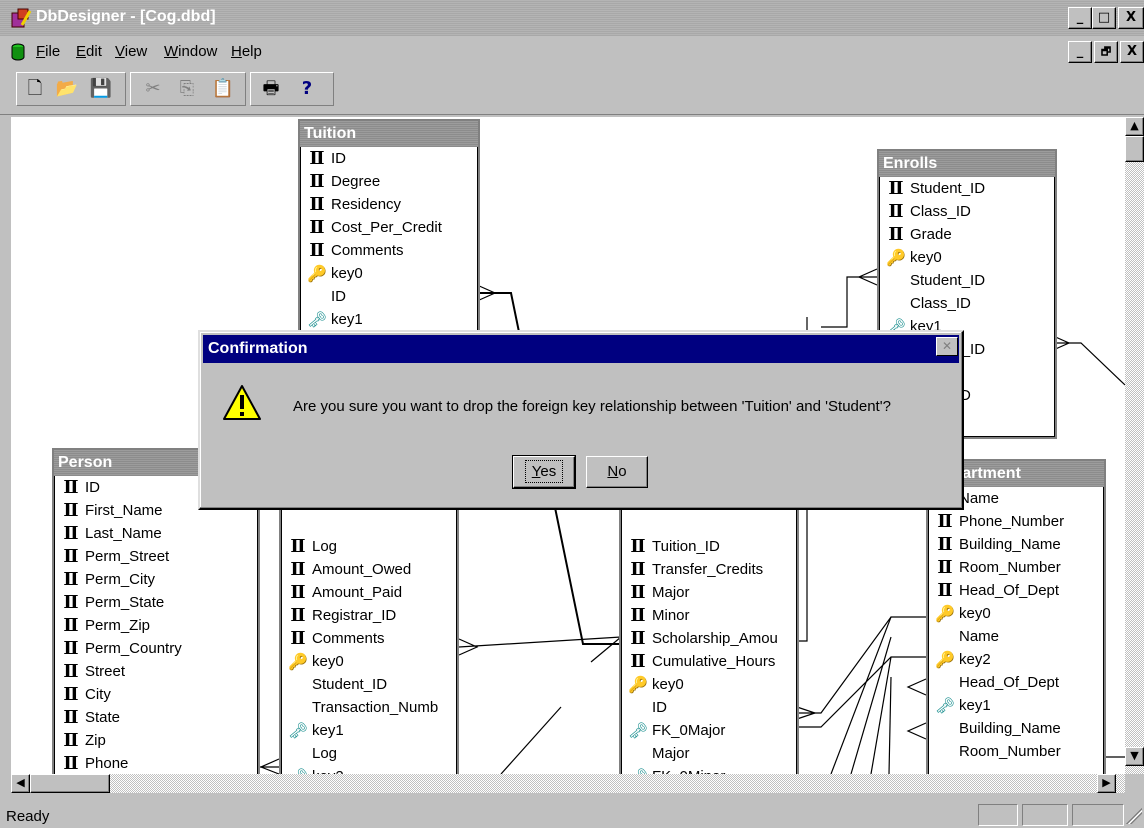  I want to click on menu-help: Help, so click(246, 51).